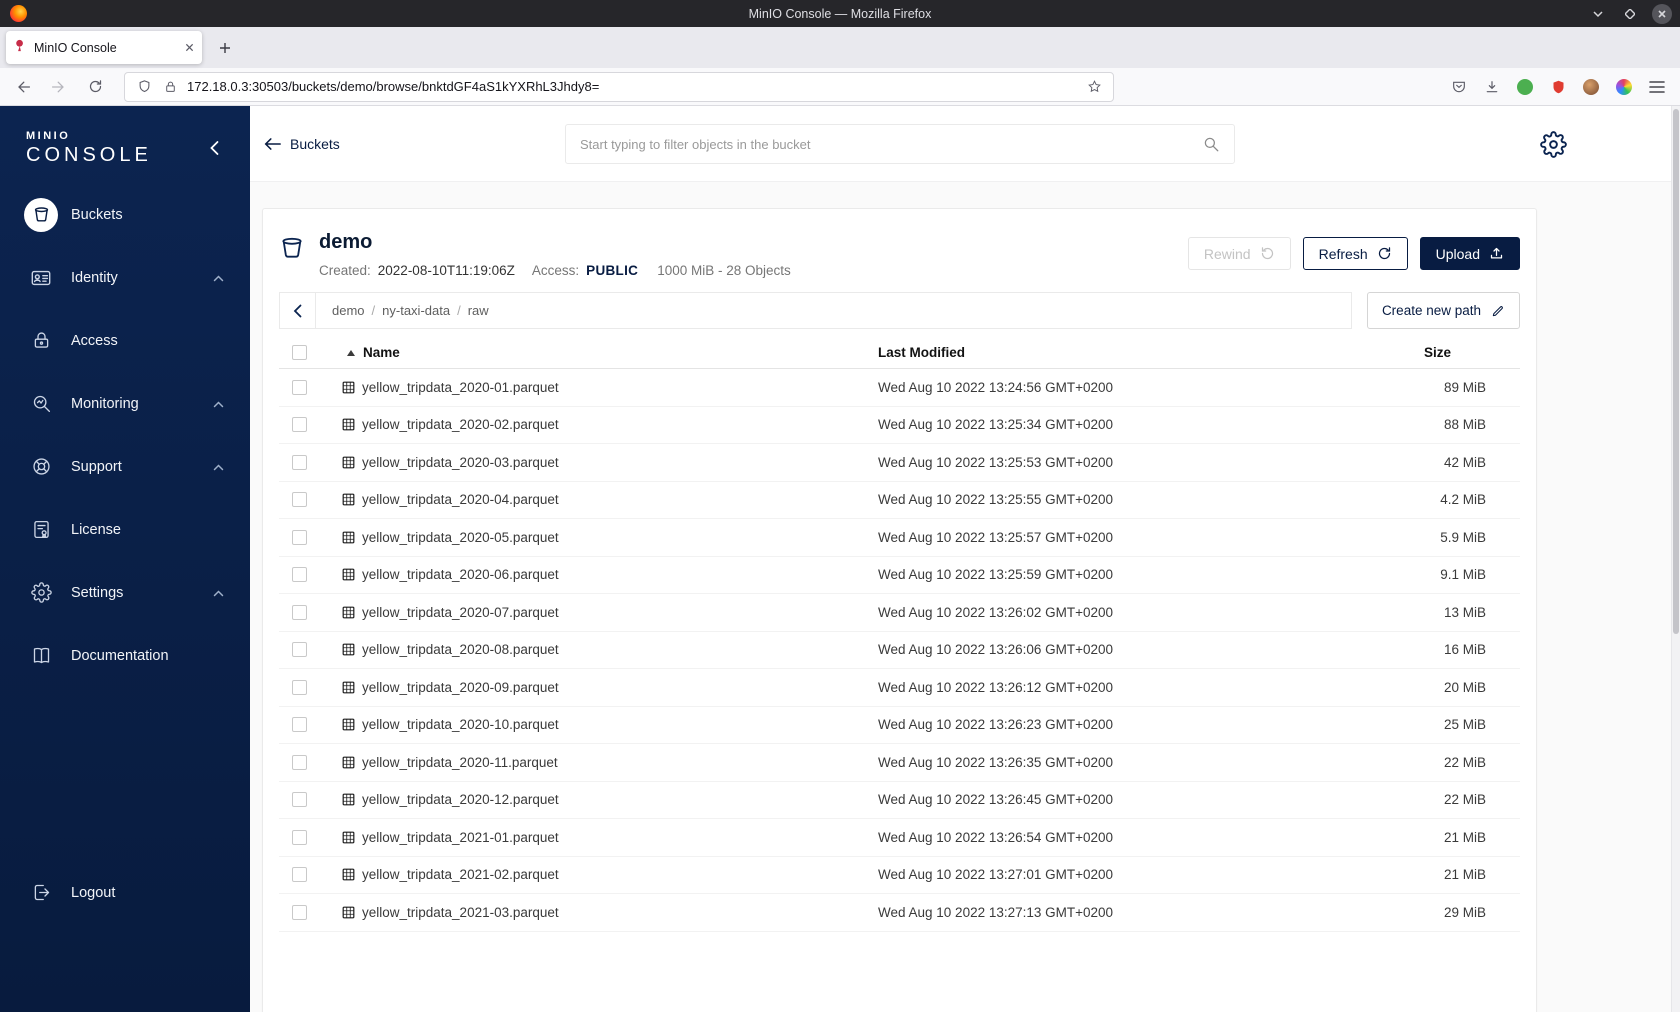 The width and height of the screenshot is (1680, 1012). Describe the element at coordinates (996, 537) in the screenshot. I see `object-last-modified: Wed Aug 10 2022 13:25:57 GMT+0200` at that location.